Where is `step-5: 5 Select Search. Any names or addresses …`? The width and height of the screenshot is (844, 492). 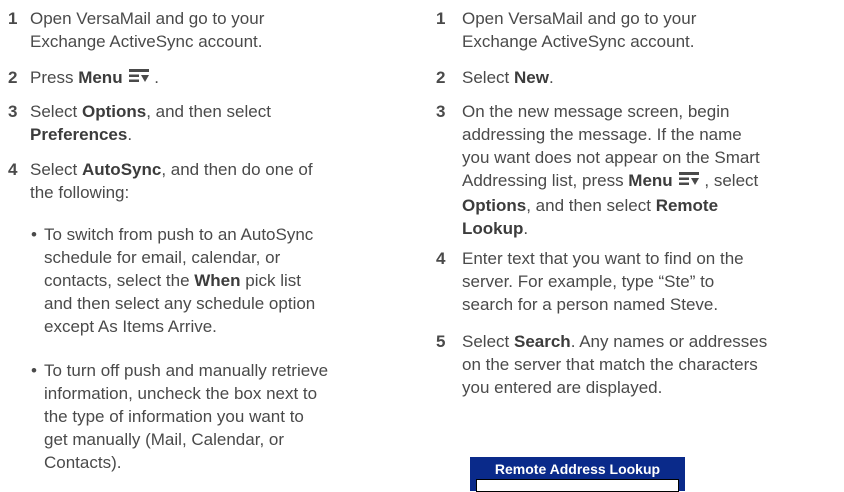 step-5: 5 Select Search. Any names or addresses … is located at coordinates (630, 364).